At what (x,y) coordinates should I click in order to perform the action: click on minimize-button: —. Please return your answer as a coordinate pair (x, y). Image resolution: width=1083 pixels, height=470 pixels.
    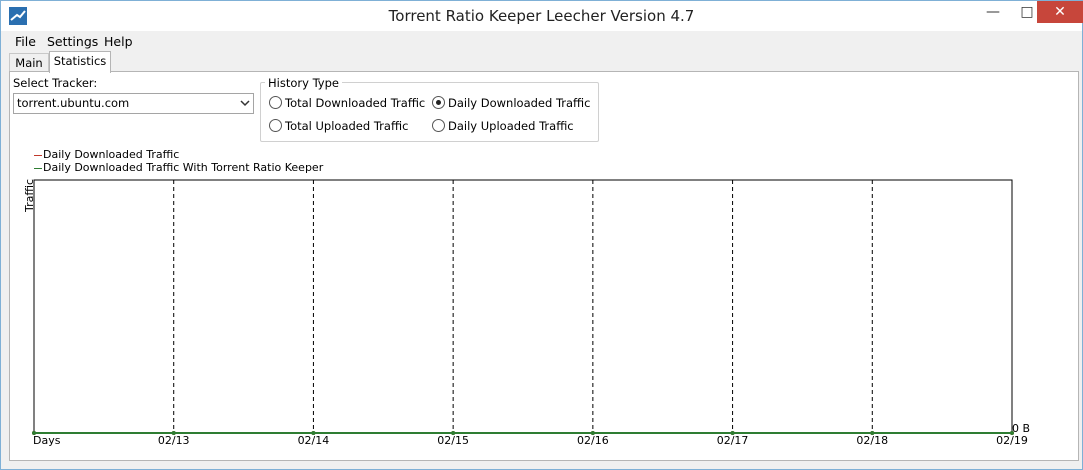
    Looking at the image, I should click on (993, 12).